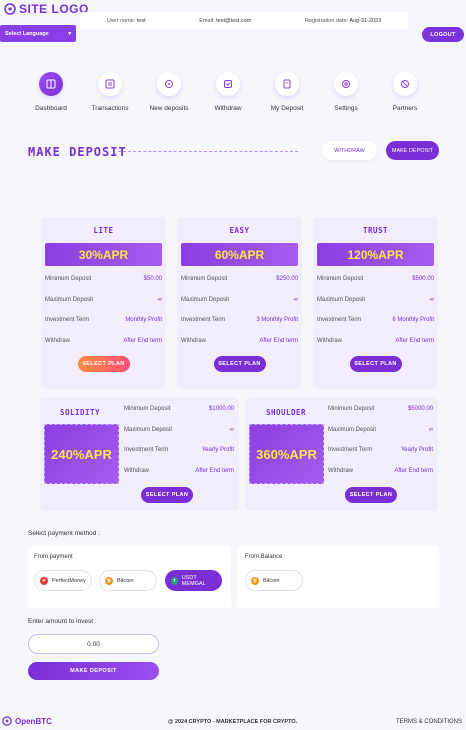  I want to click on plan-apr: 360%APR, so click(286, 454).